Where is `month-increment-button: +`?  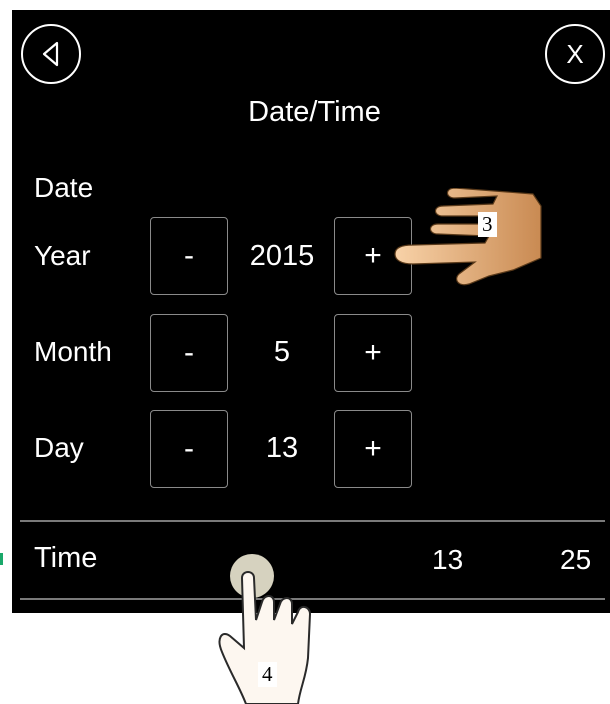
month-increment-button: + is located at coordinates (373, 353).